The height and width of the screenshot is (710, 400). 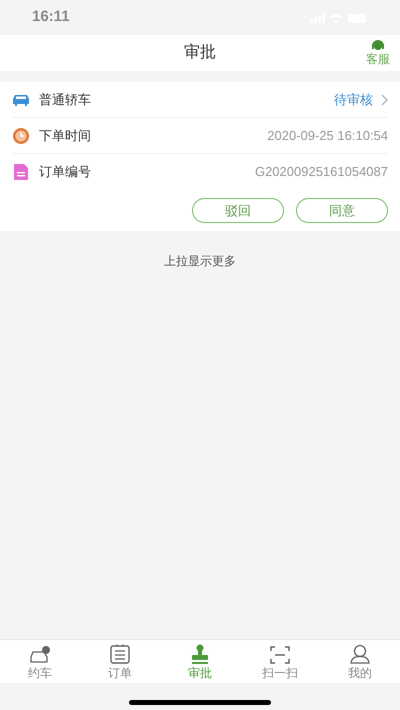 What do you see at coordinates (65, 172) in the screenshot?
I see `row-label: 订单编号` at bounding box center [65, 172].